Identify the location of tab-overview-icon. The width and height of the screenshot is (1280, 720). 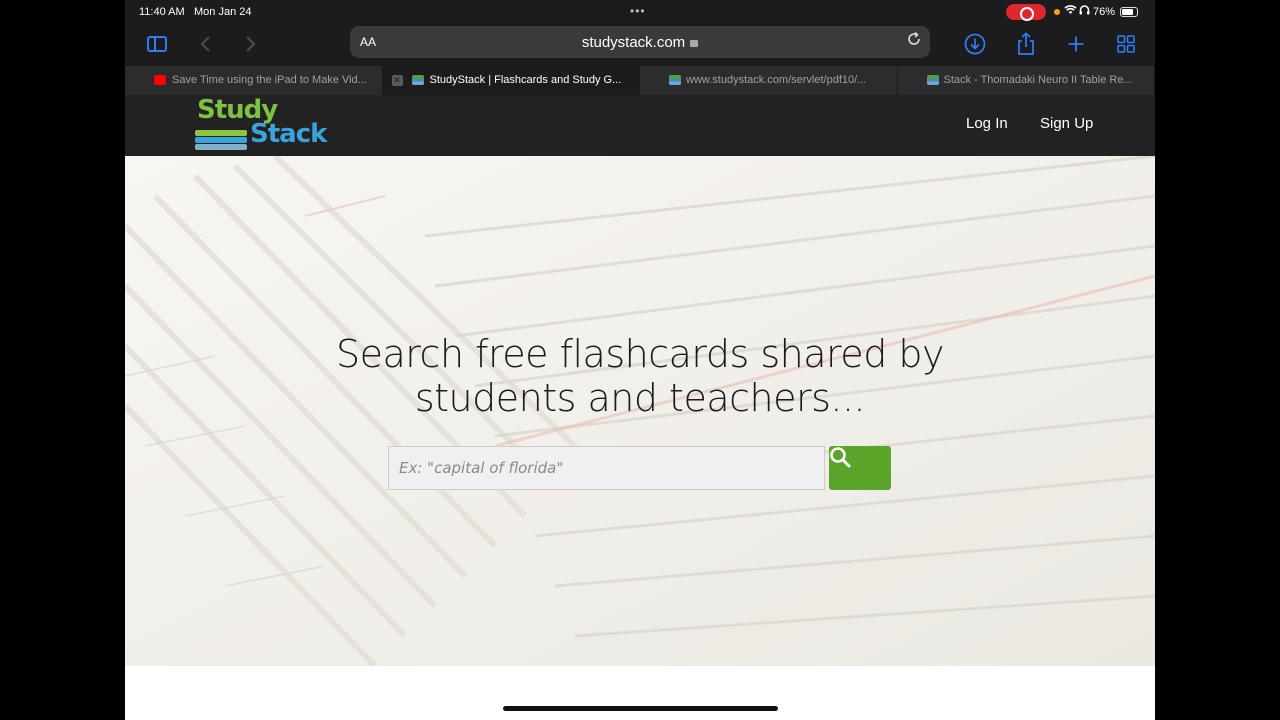
(1126, 44).